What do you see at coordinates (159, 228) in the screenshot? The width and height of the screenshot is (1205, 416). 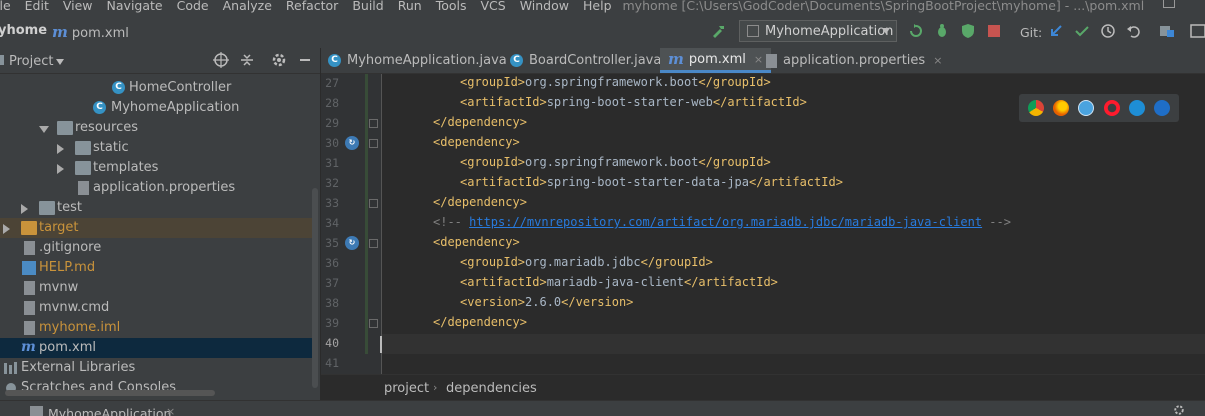 I see `tree-item-target: target` at bounding box center [159, 228].